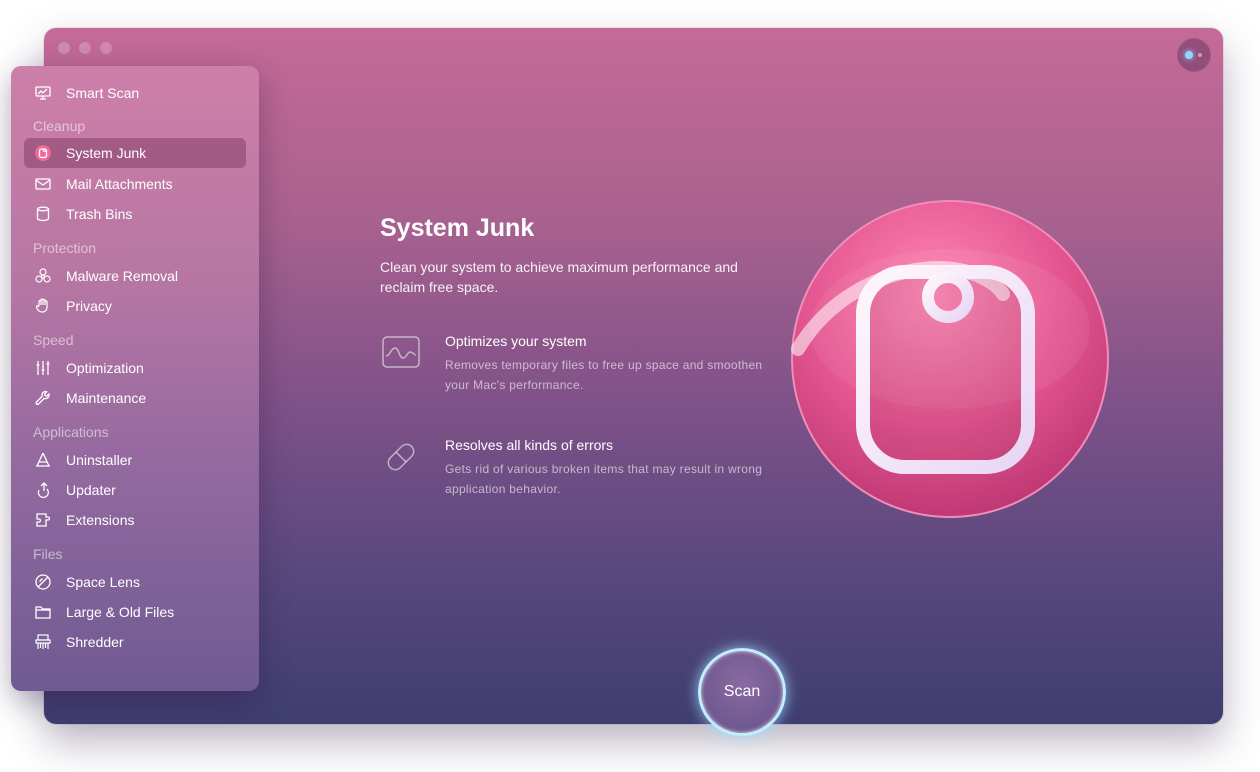 The image size is (1260, 772). Describe the element at coordinates (120, 612) in the screenshot. I see `sidebar-item-label: Large & Old Files` at that location.